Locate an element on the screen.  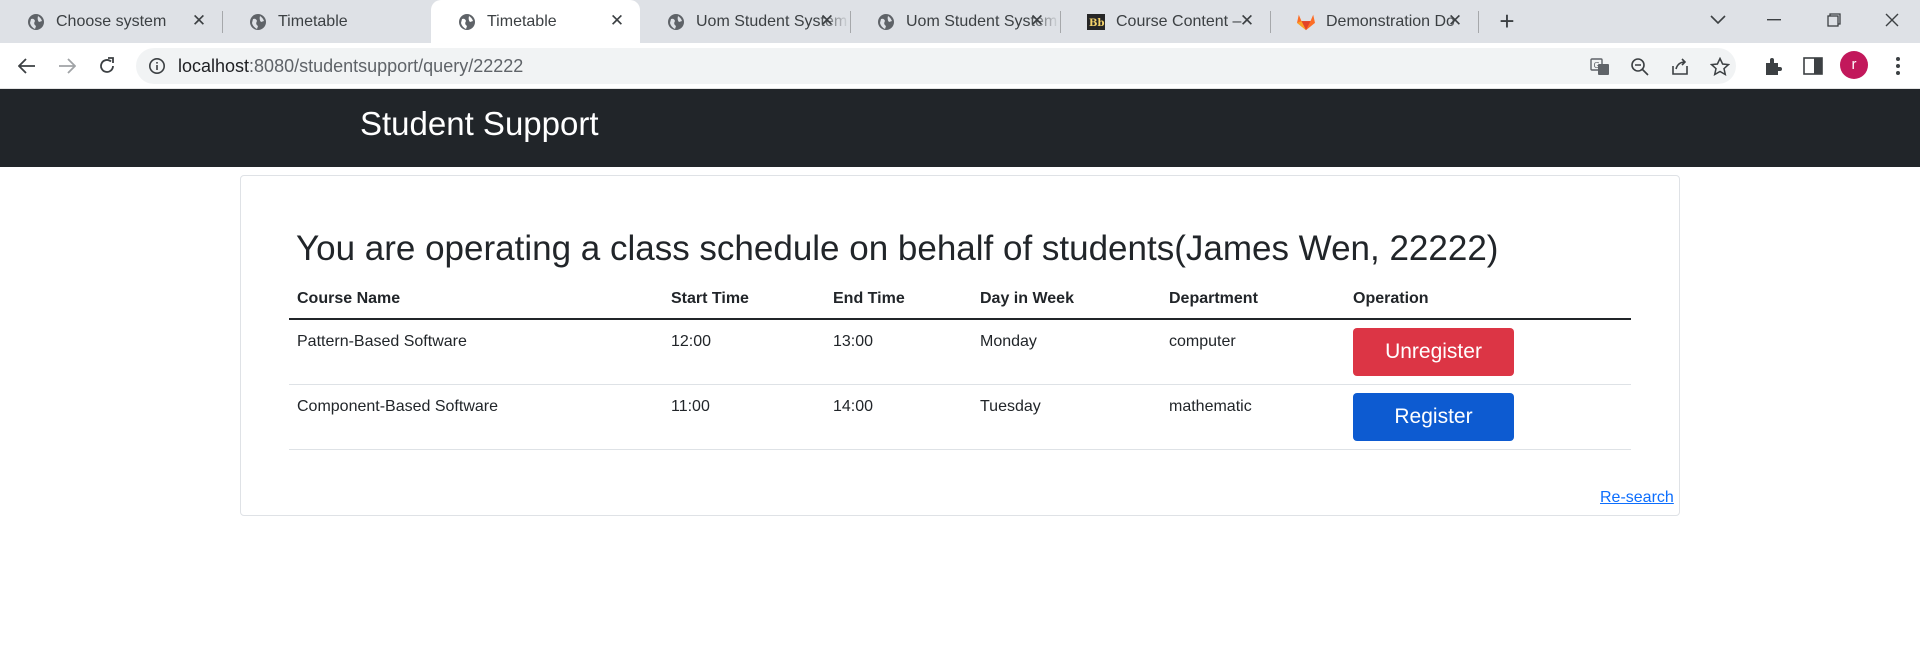
share-icon is located at coordinates (1680, 67).